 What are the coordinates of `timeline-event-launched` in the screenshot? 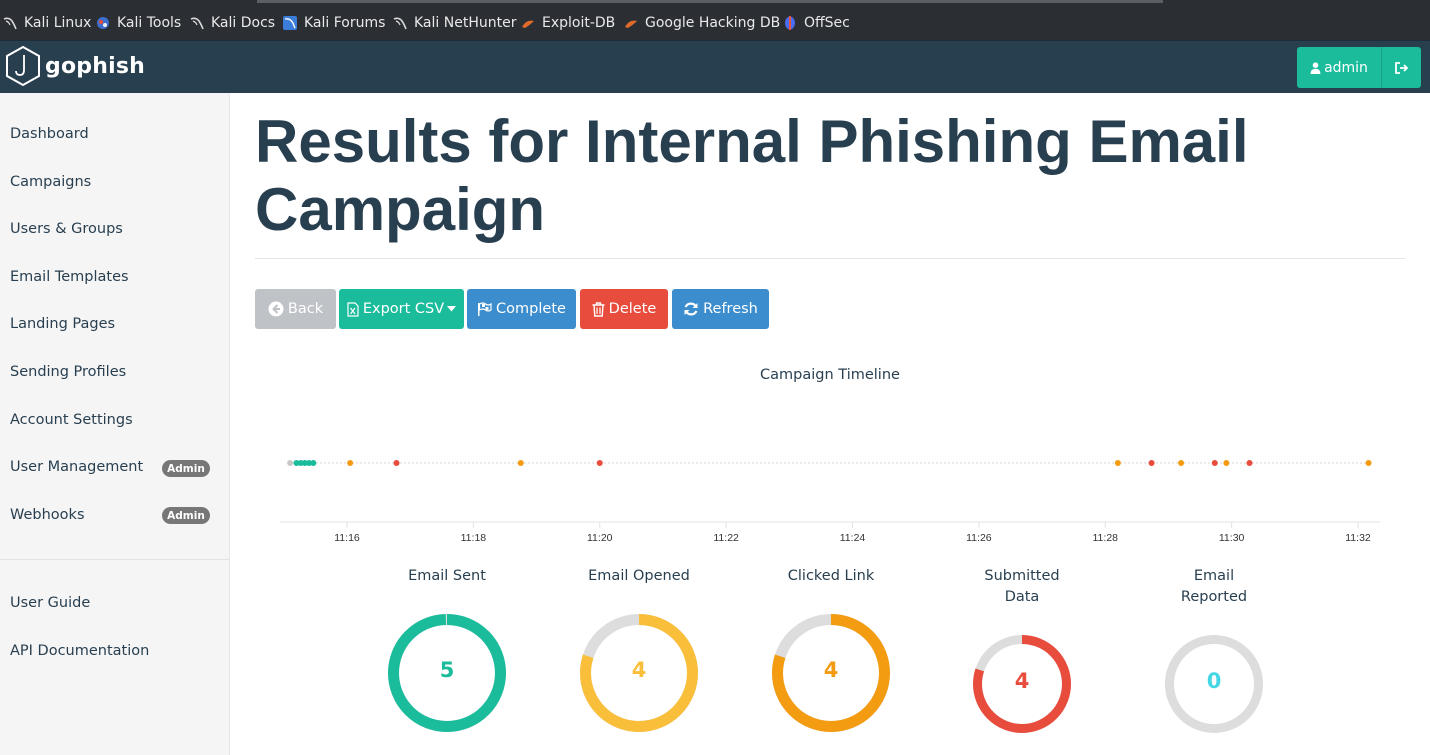 It's located at (290, 463).